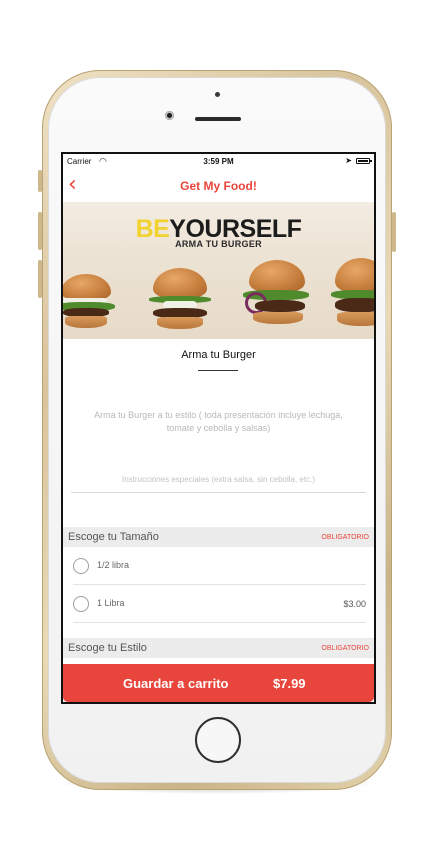 The image size is (432, 844). What do you see at coordinates (218, 355) in the screenshot?
I see `product-title: Arma tu Burger` at bounding box center [218, 355].